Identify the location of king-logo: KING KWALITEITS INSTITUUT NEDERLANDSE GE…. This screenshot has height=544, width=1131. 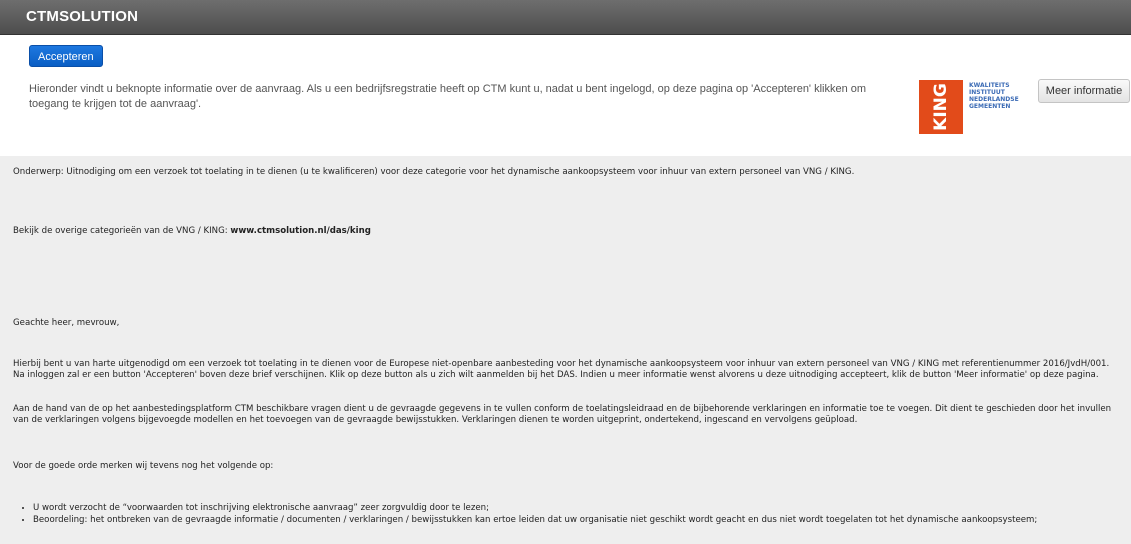
(974, 108).